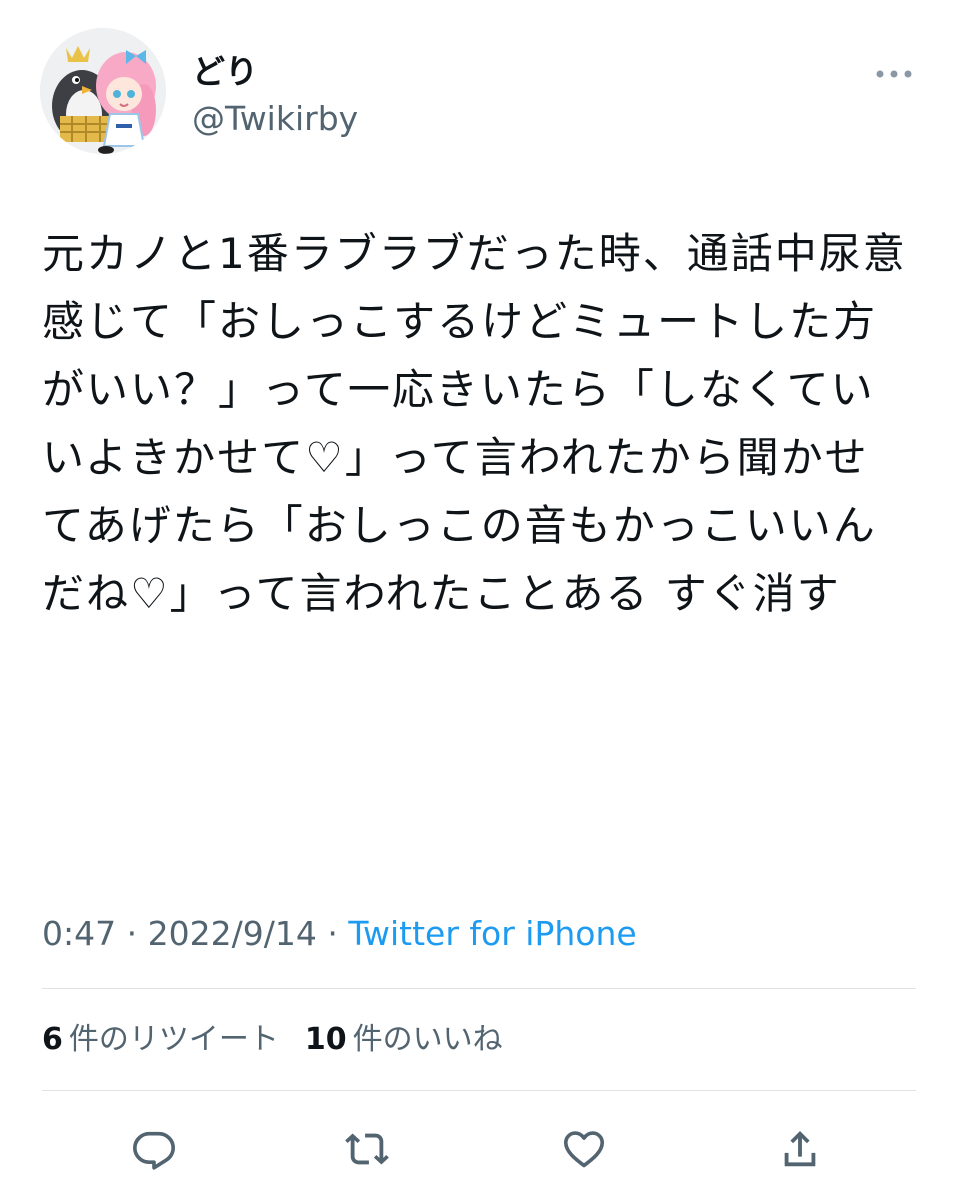 The height and width of the screenshot is (1200, 957). What do you see at coordinates (225, 72) in the screenshot?
I see `display-name: どり` at bounding box center [225, 72].